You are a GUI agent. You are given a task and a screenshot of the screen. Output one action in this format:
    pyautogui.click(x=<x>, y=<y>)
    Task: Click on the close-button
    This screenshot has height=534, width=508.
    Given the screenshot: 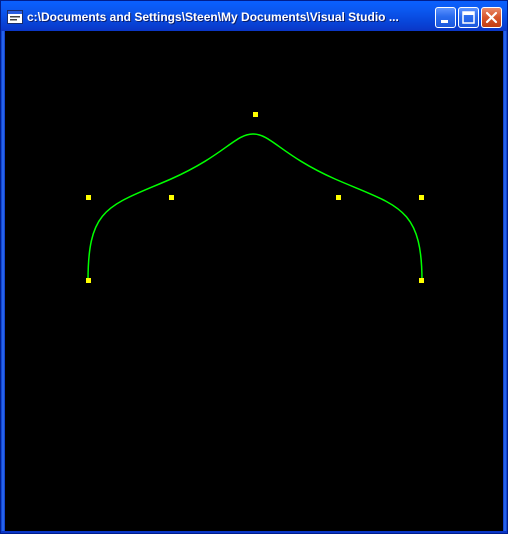 What is the action you would take?
    pyautogui.click(x=491, y=17)
    